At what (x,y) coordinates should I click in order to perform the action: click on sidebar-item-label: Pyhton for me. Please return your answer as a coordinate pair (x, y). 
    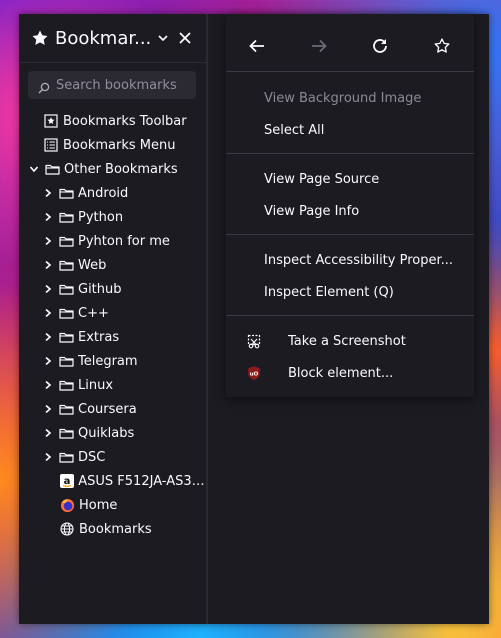
    Looking at the image, I should click on (124, 241).